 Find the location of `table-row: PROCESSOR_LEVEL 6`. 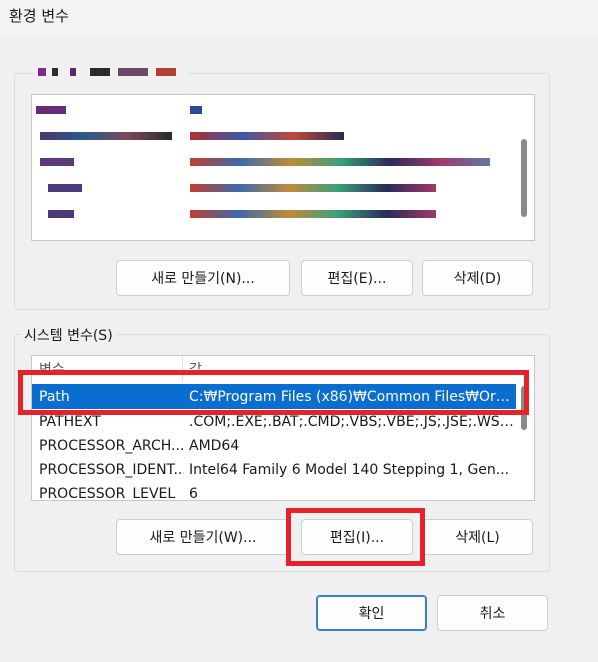

table-row: PROCESSOR_LEVEL 6 is located at coordinates (274, 491).